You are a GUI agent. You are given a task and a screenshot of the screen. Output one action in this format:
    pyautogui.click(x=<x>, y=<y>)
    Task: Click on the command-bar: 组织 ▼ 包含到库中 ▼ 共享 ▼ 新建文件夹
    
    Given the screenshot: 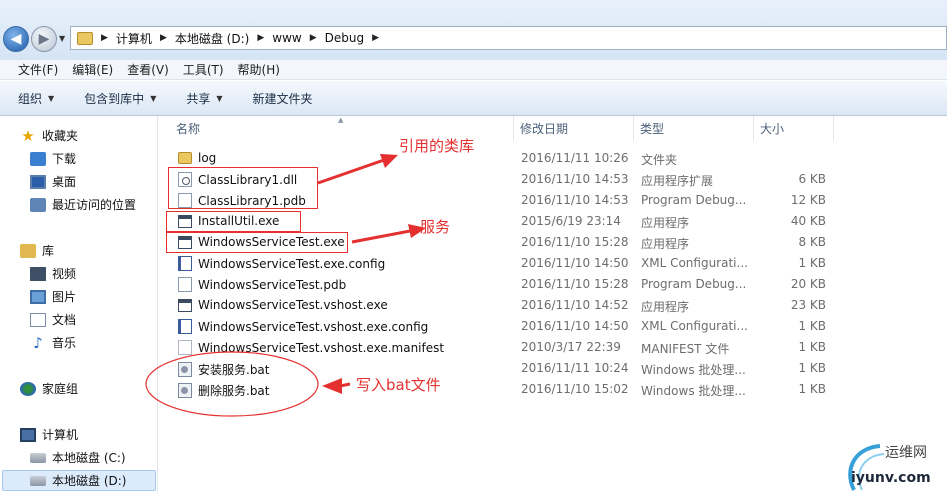 What is the action you would take?
    pyautogui.click(x=473, y=98)
    